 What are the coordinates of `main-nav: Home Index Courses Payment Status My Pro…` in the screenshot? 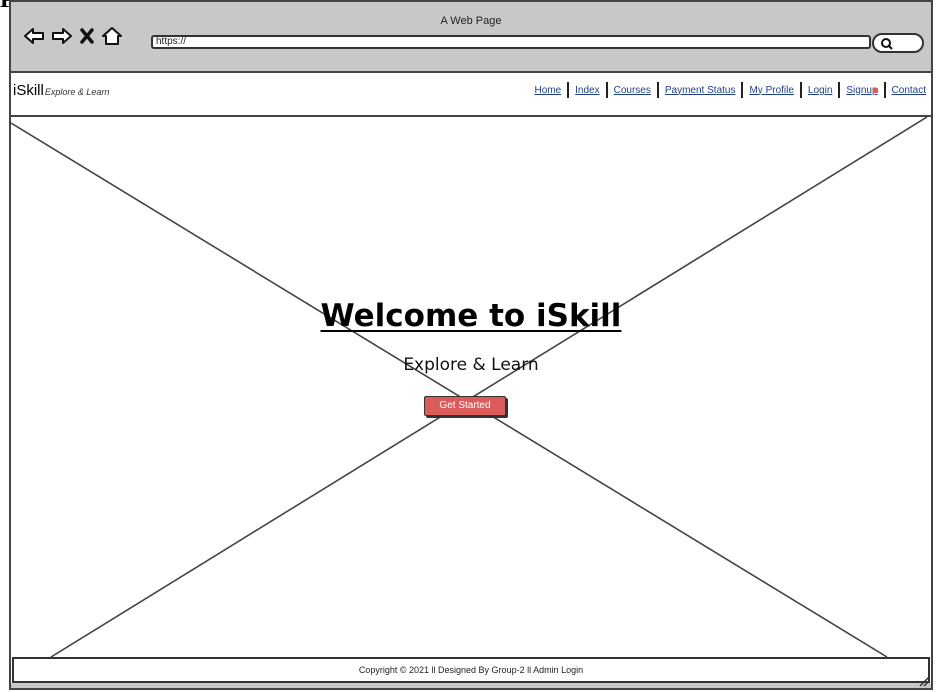 It's located at (730, 90).